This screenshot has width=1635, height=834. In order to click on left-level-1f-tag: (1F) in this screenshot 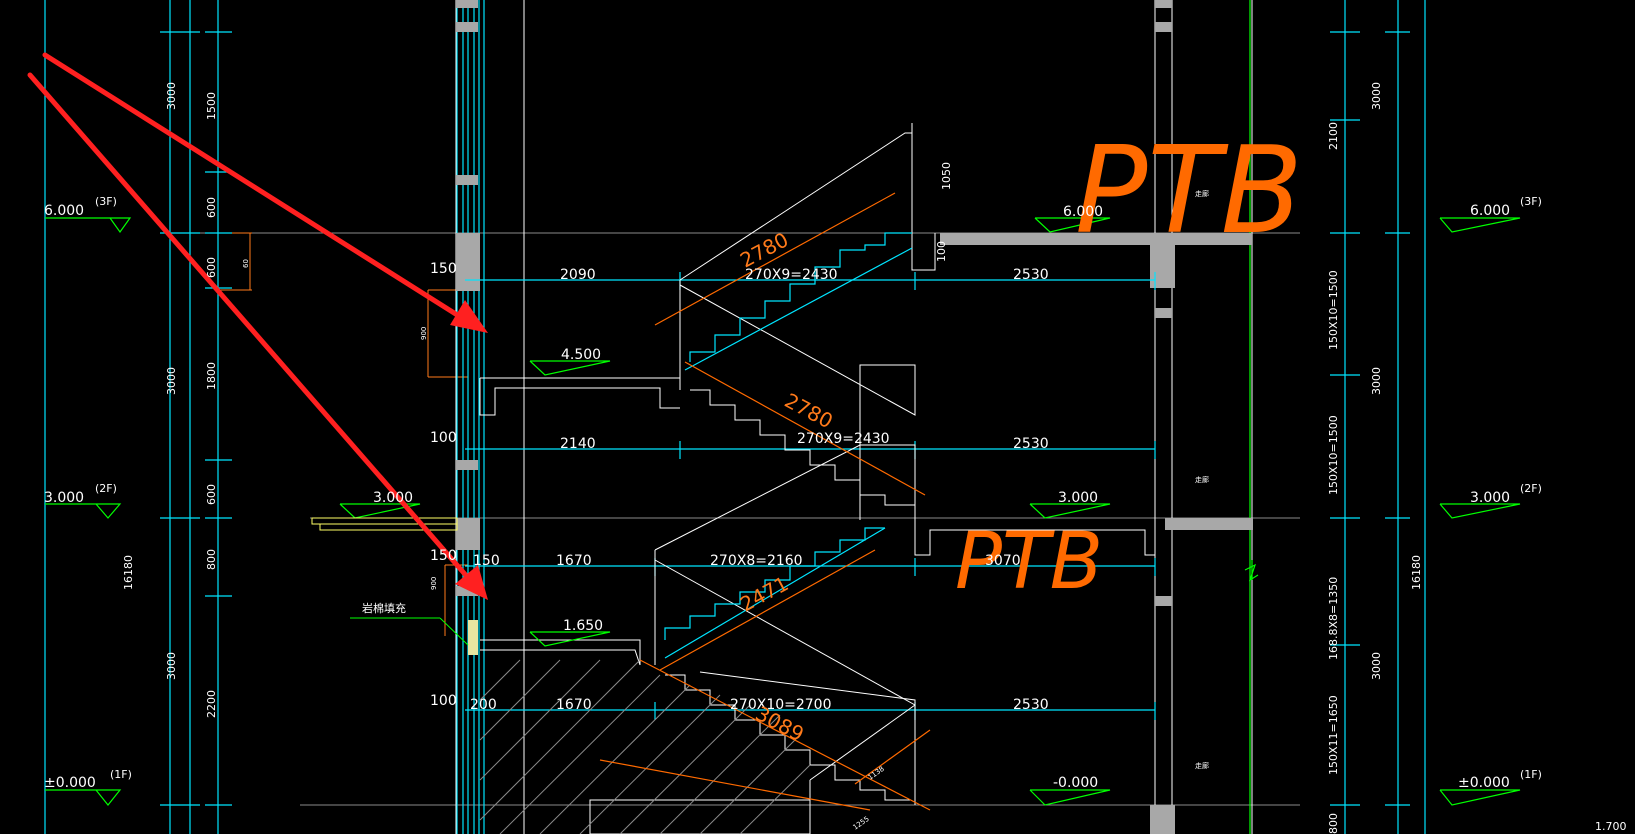, I will do `click(121, 774)`.